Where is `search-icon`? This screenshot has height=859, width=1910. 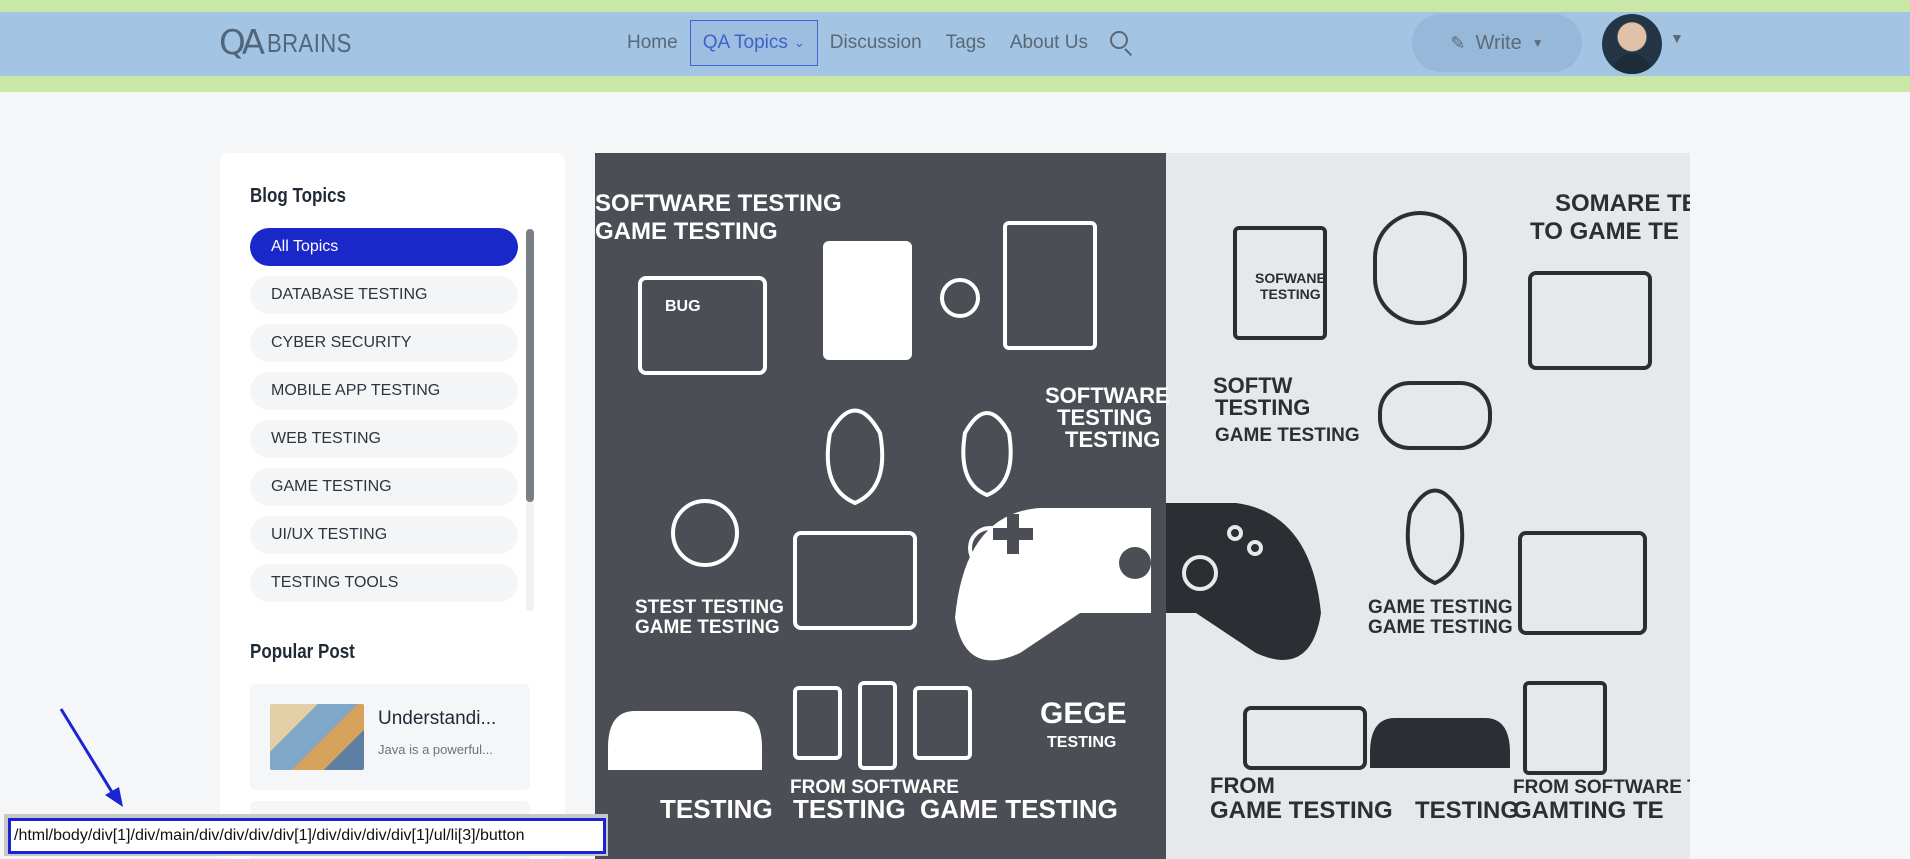
search-icon is located at coordinates (1121, 43).